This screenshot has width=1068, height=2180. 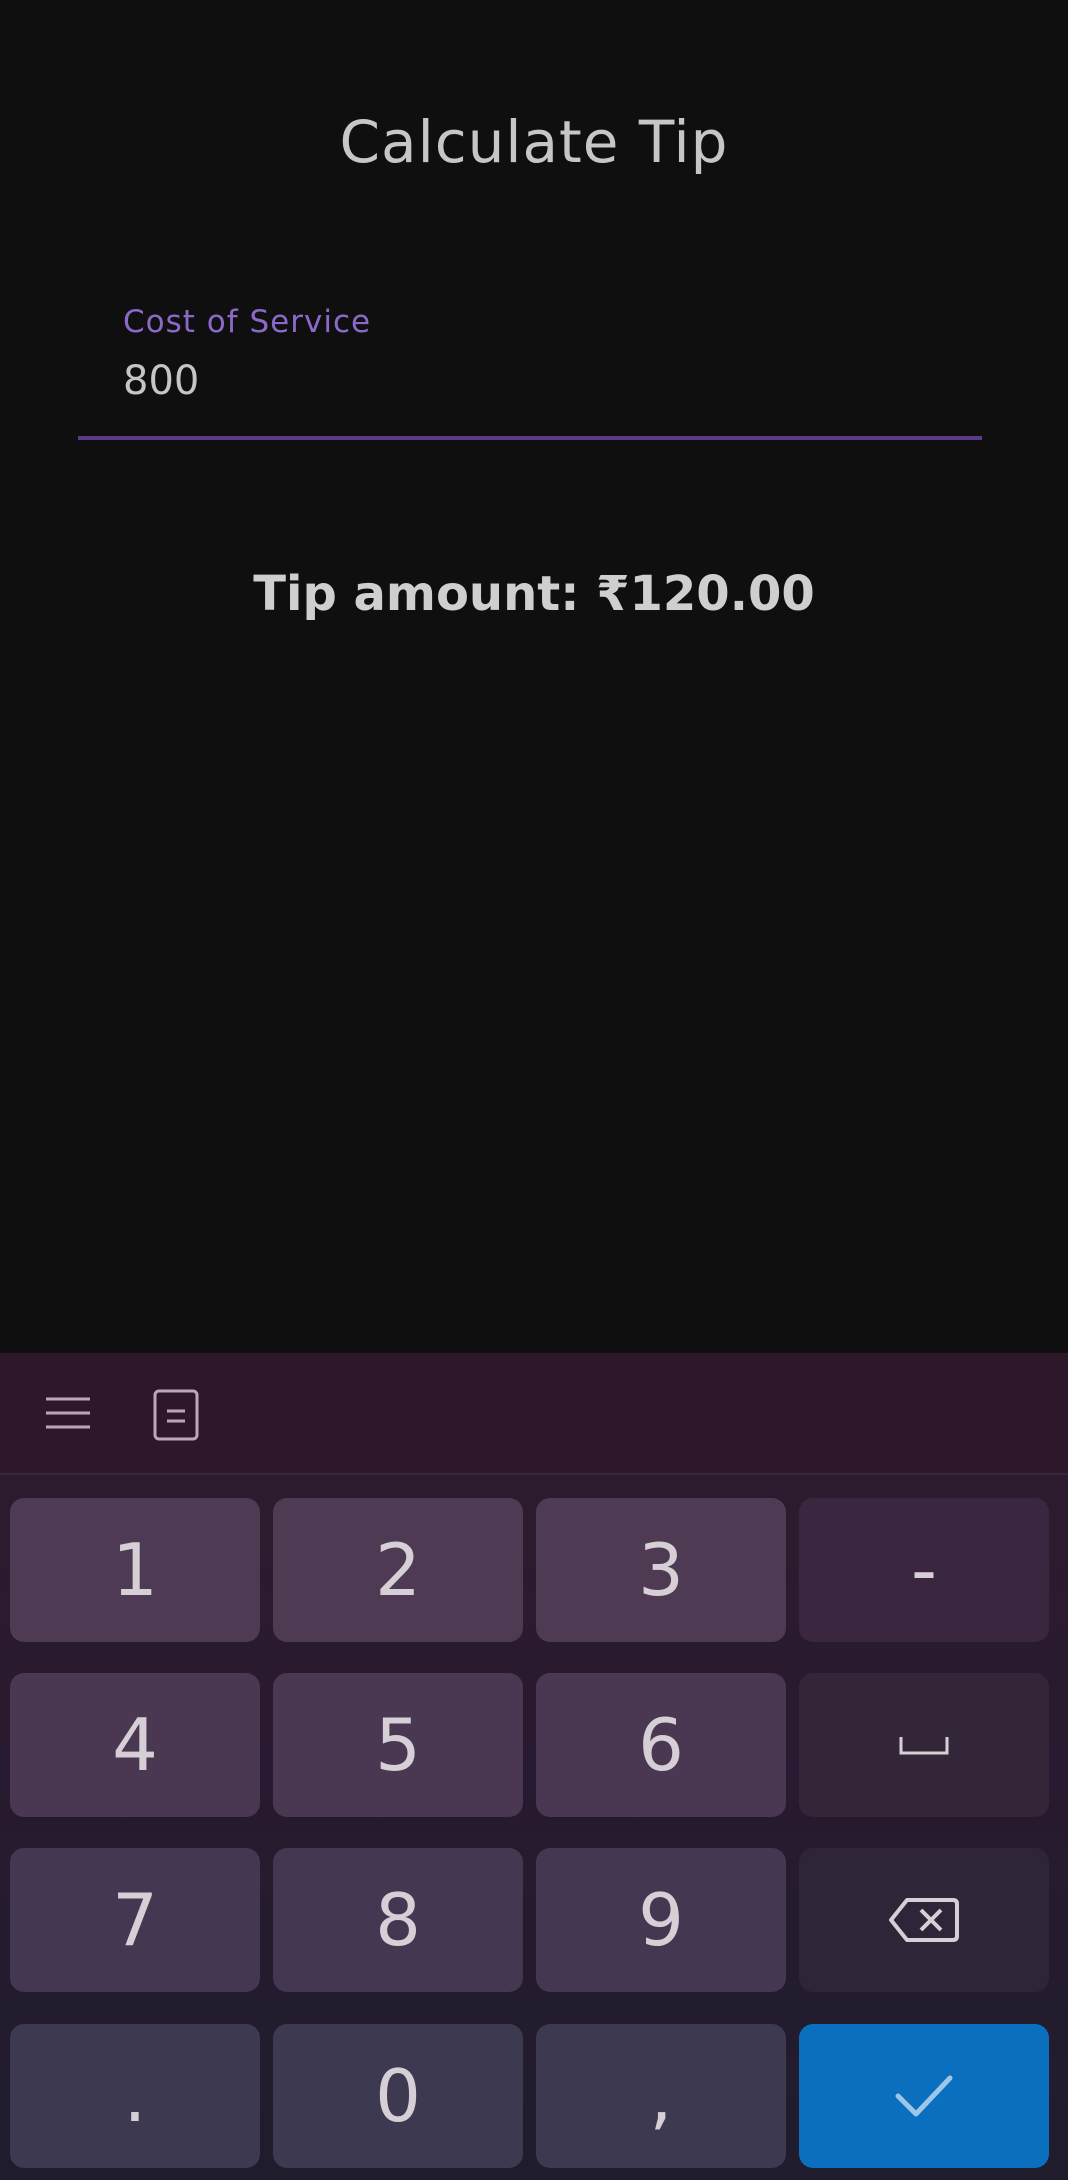 I want to click on key-6: 6, so click(x=661, y=1745).